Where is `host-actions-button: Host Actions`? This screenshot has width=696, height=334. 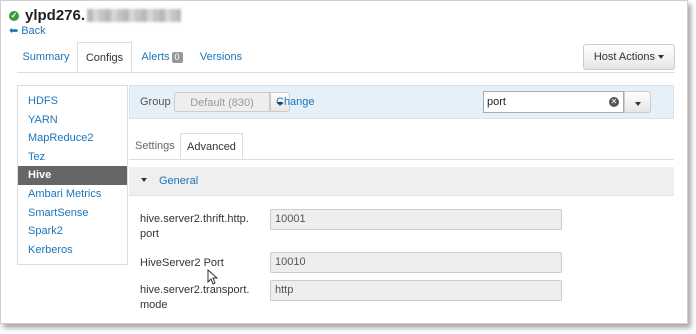
host-actions-button: Host Actions is located at coordinates (628, 57).